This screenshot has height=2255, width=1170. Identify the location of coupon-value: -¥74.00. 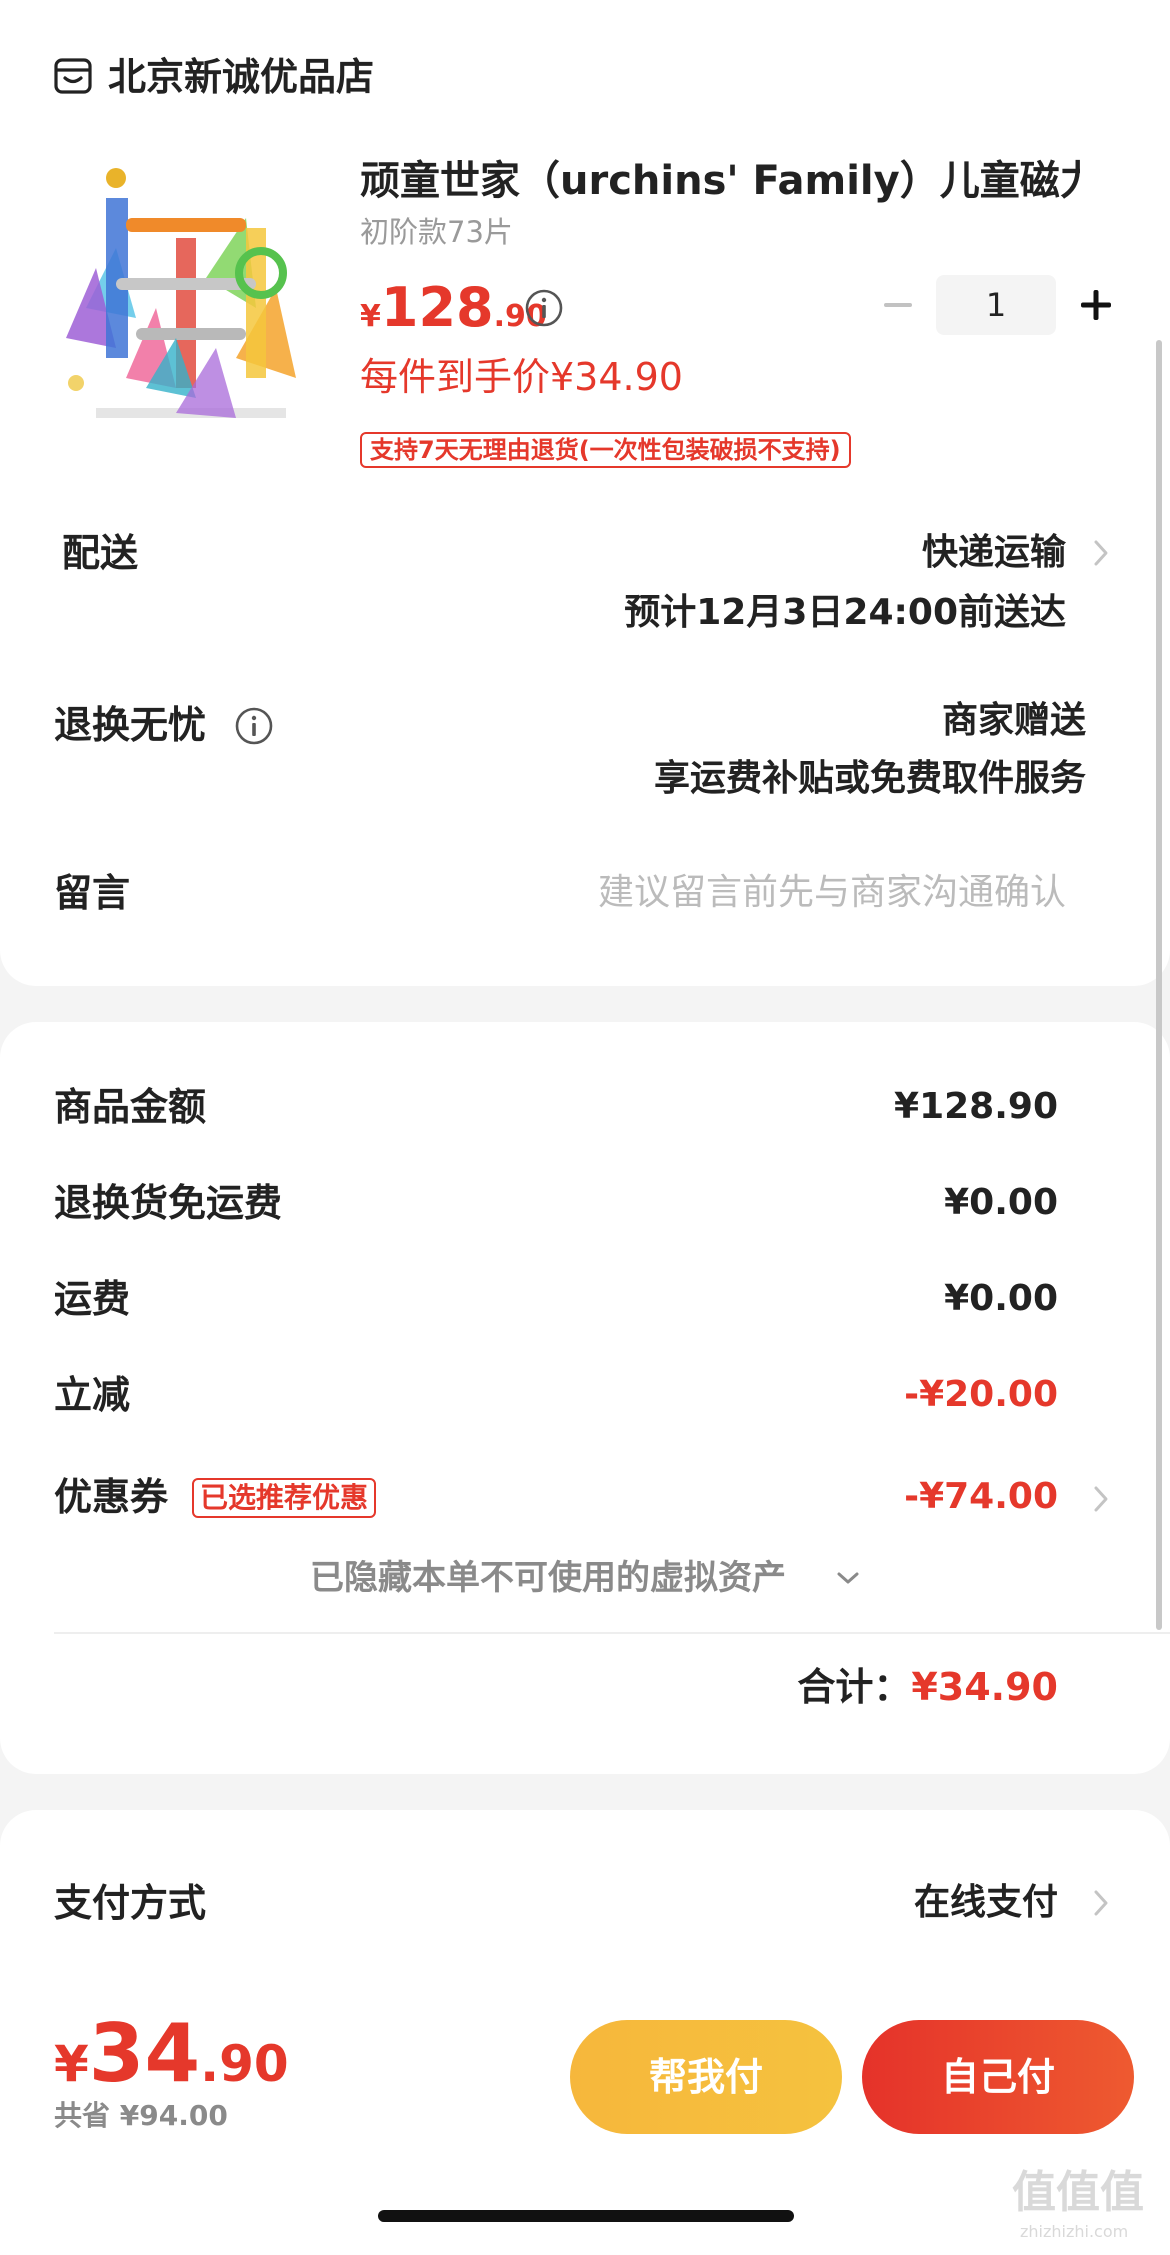
(981, 1497).